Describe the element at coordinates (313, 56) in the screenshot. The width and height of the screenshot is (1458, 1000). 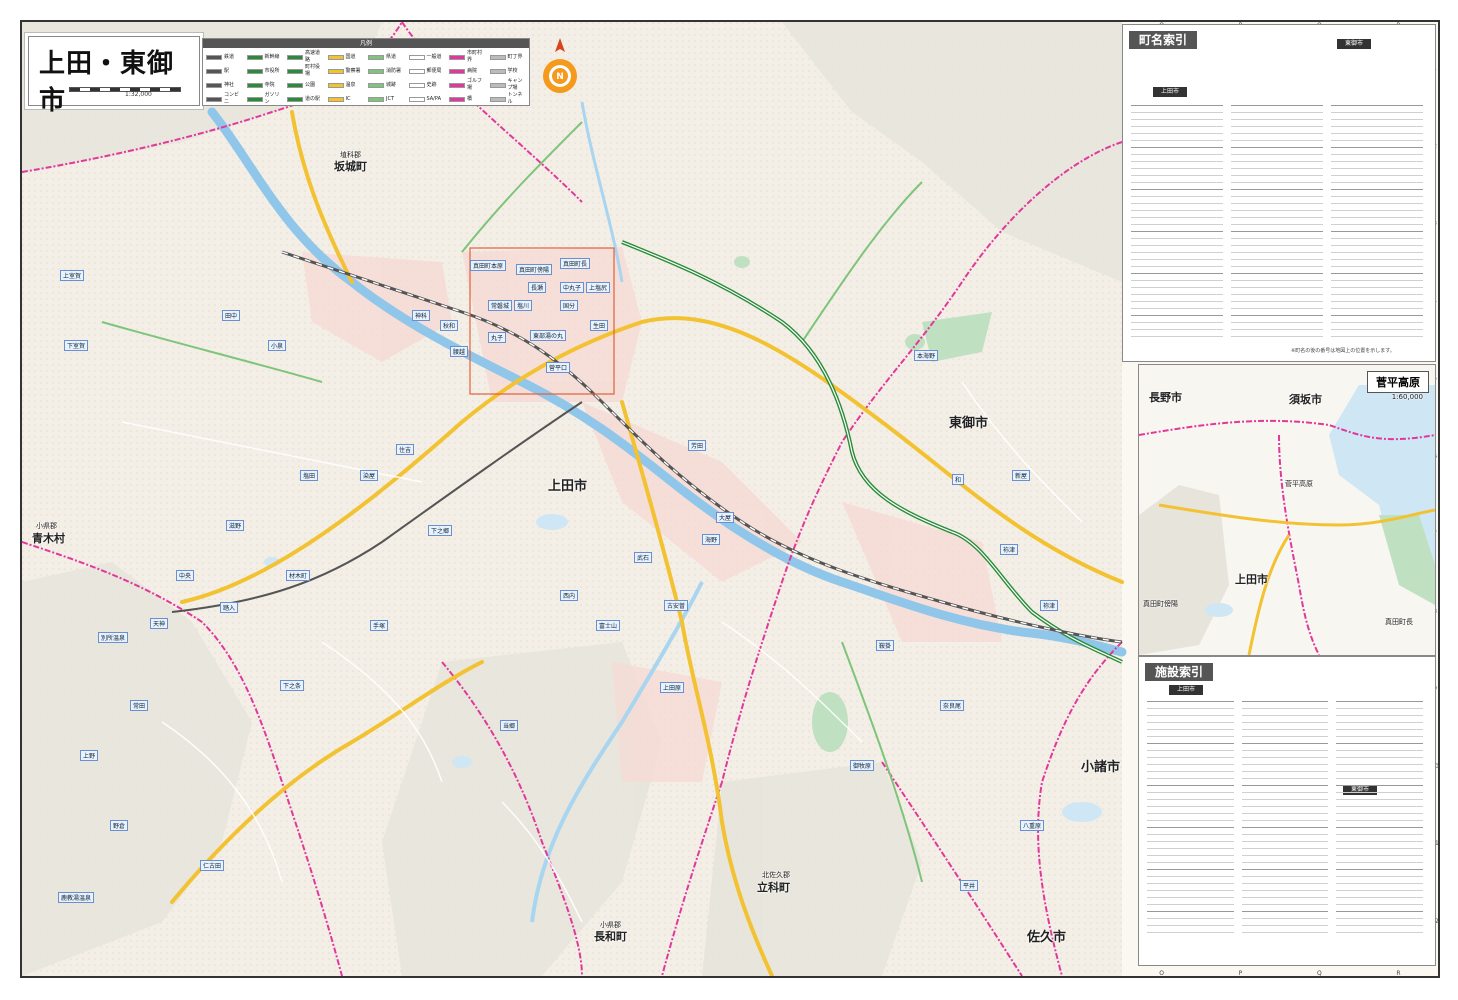
I see `legend-label: 高速道路` at that location.